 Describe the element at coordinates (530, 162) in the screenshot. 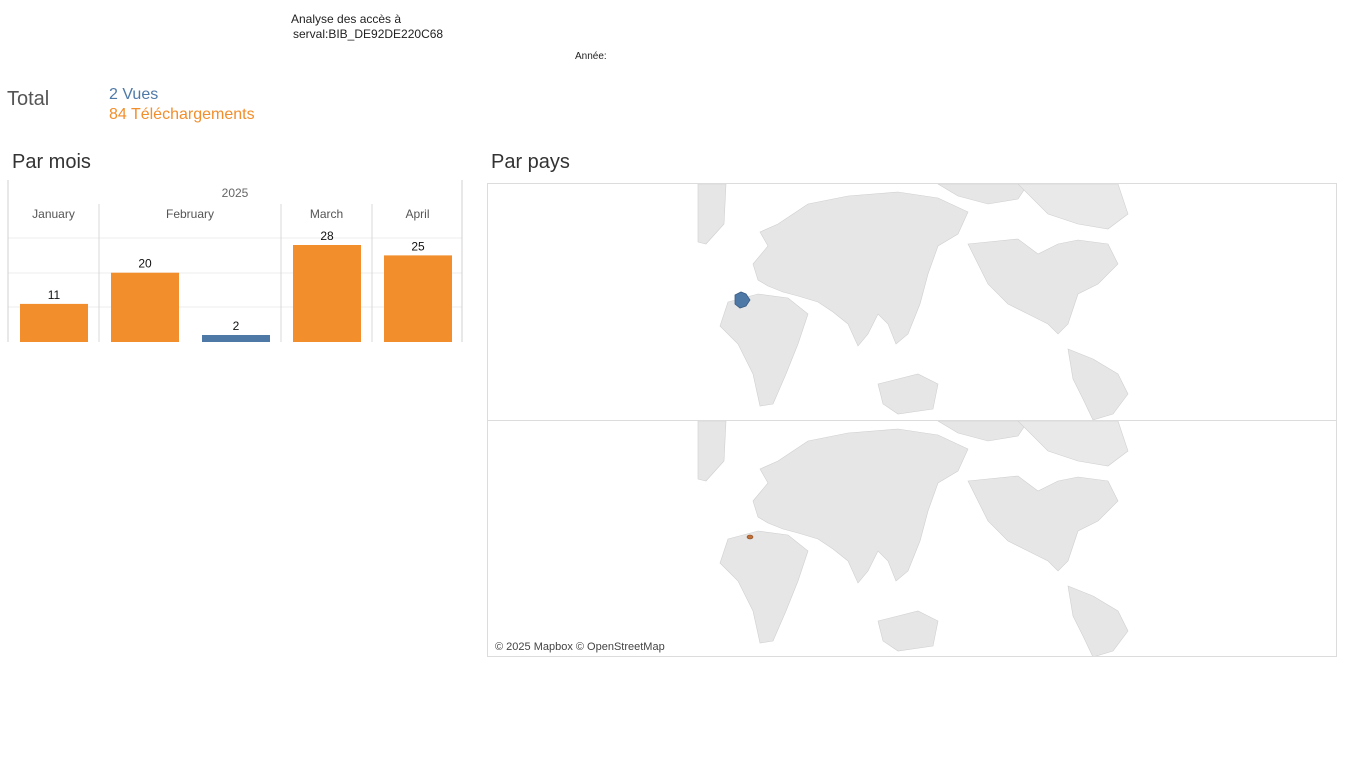

I see `section-title-by-country: Par pays` at that location.